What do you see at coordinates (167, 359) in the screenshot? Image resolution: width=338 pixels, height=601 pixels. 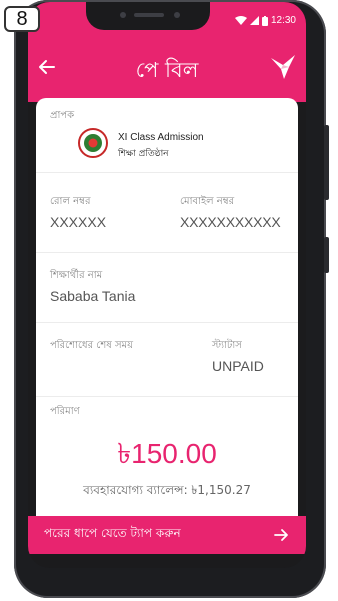 I see `deadline-status-section: পরিশোধের শেষ সময় স্ট্যাটাস UNPAID` at bounding box center [167, 359].